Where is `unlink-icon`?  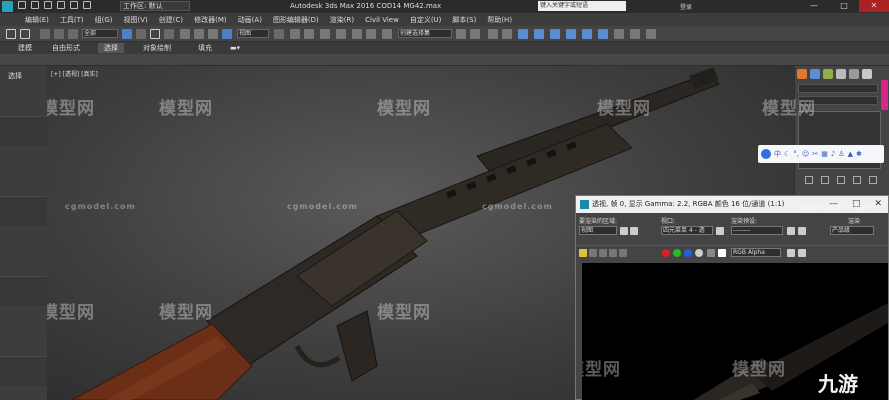
unlink-icon is located at coordinates (59, 34).